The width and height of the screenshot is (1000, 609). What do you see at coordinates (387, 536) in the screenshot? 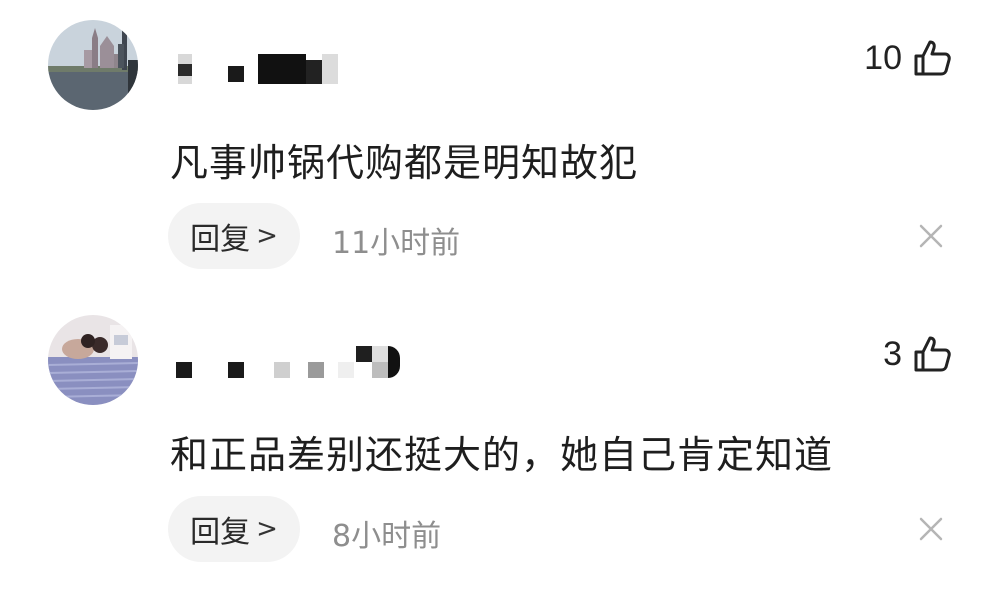
I see `comment-time: 8小时前` at bounding box center [387, 536].